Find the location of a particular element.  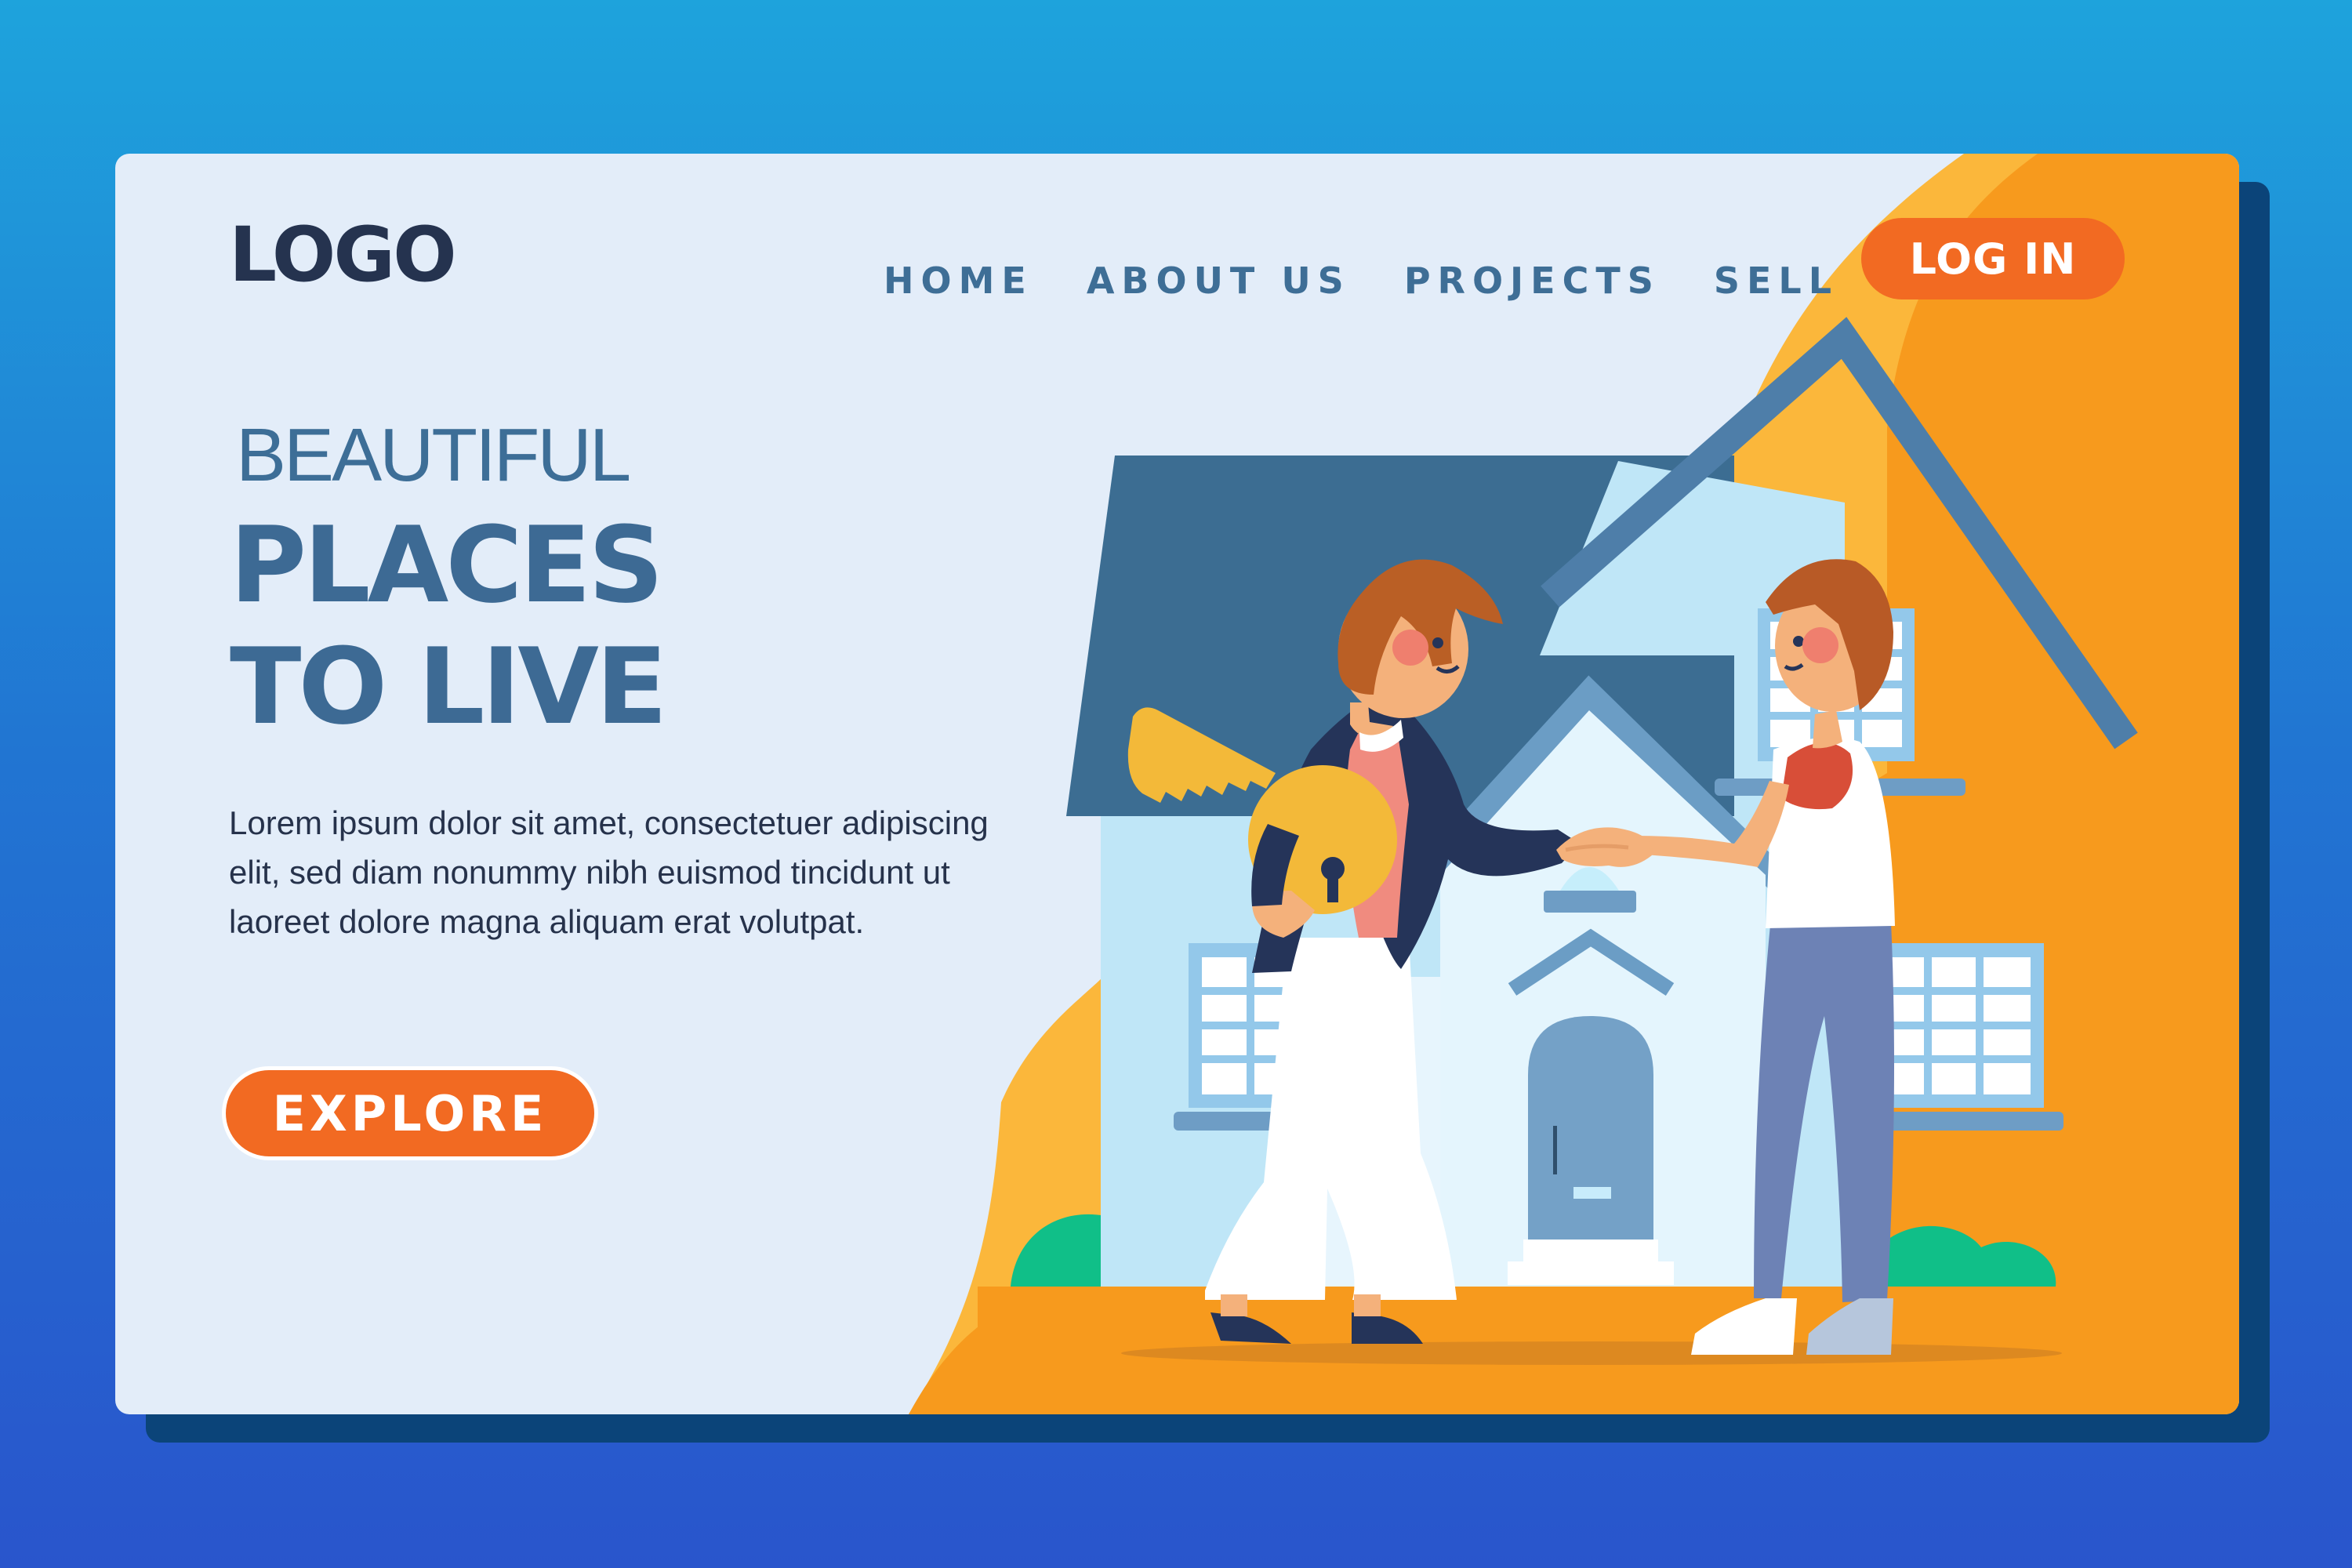

explore-button: EXPLORE is located at coordinates (410, 1113).